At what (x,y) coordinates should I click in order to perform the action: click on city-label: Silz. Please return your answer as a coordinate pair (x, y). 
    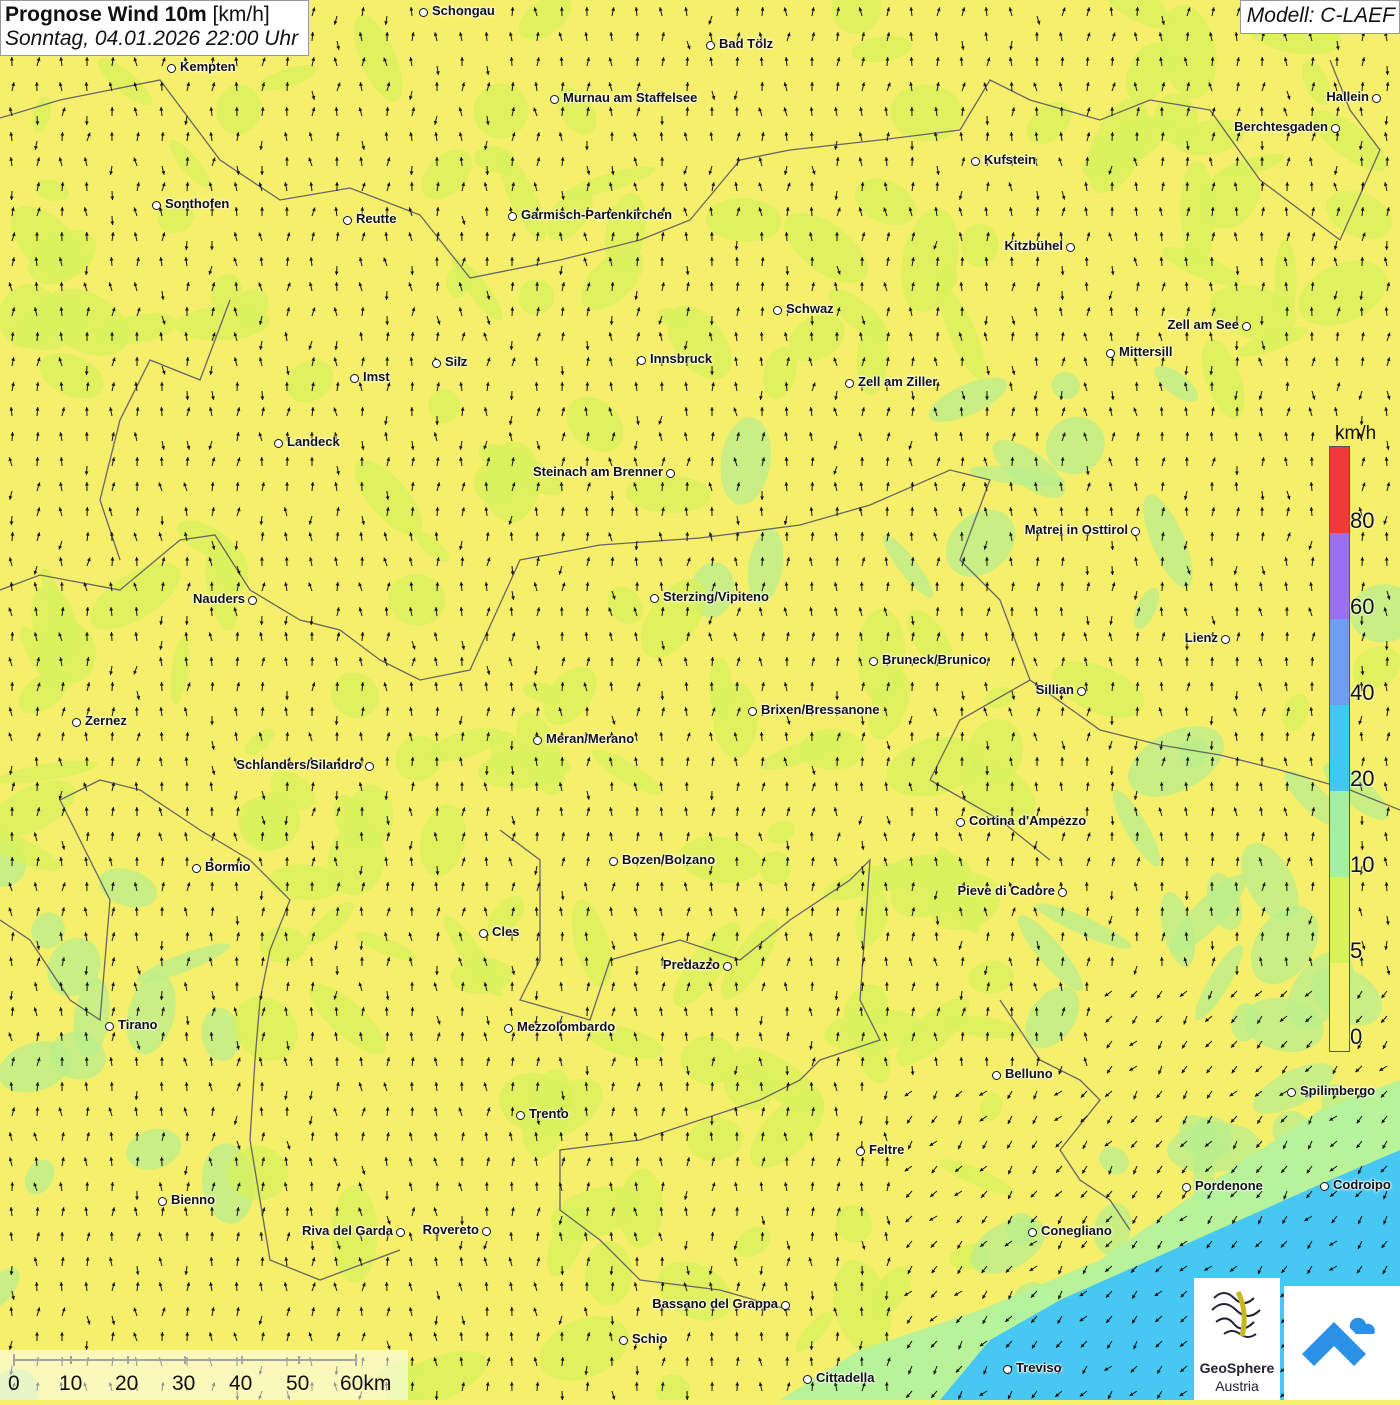
    Looking at the image, I should click on (456, 361).